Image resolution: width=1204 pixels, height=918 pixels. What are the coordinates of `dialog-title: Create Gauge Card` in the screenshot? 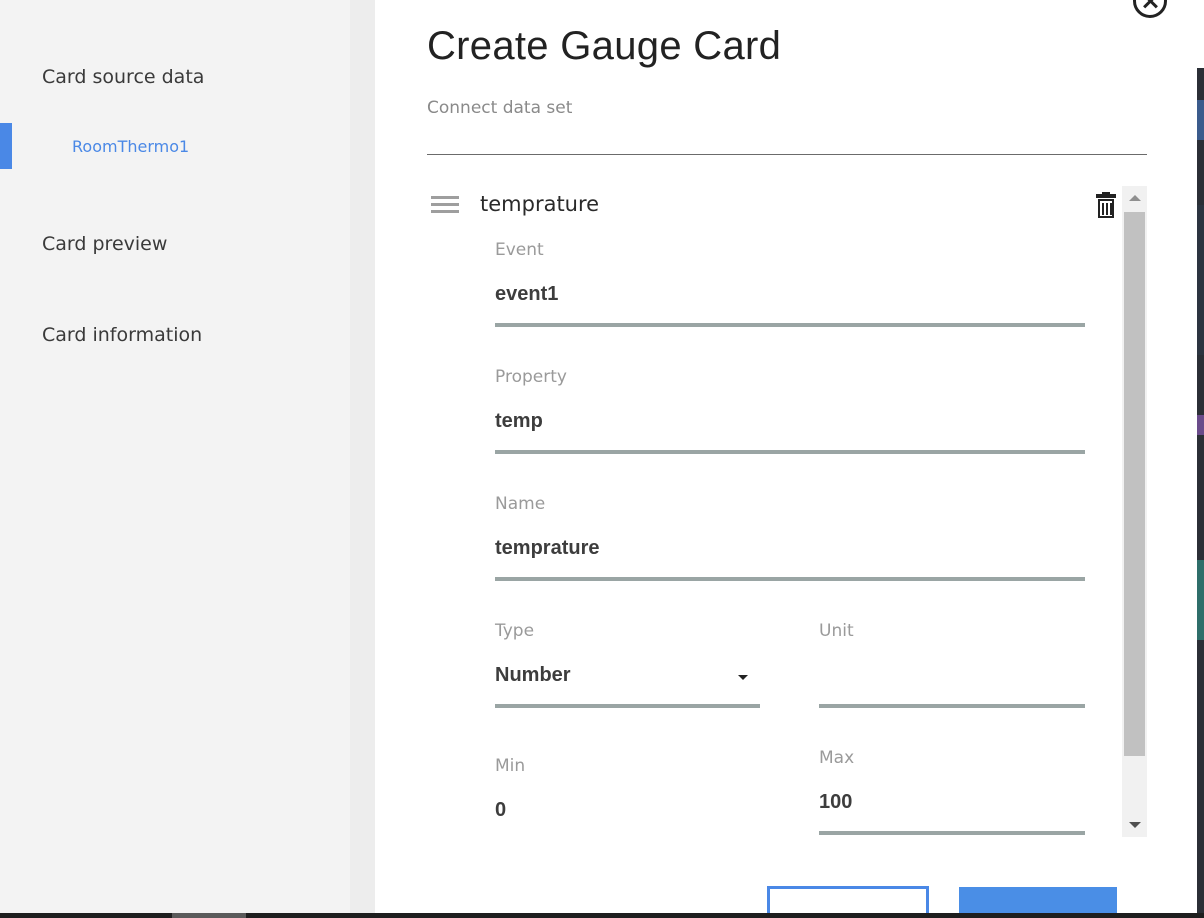 It's located at (604, 46).